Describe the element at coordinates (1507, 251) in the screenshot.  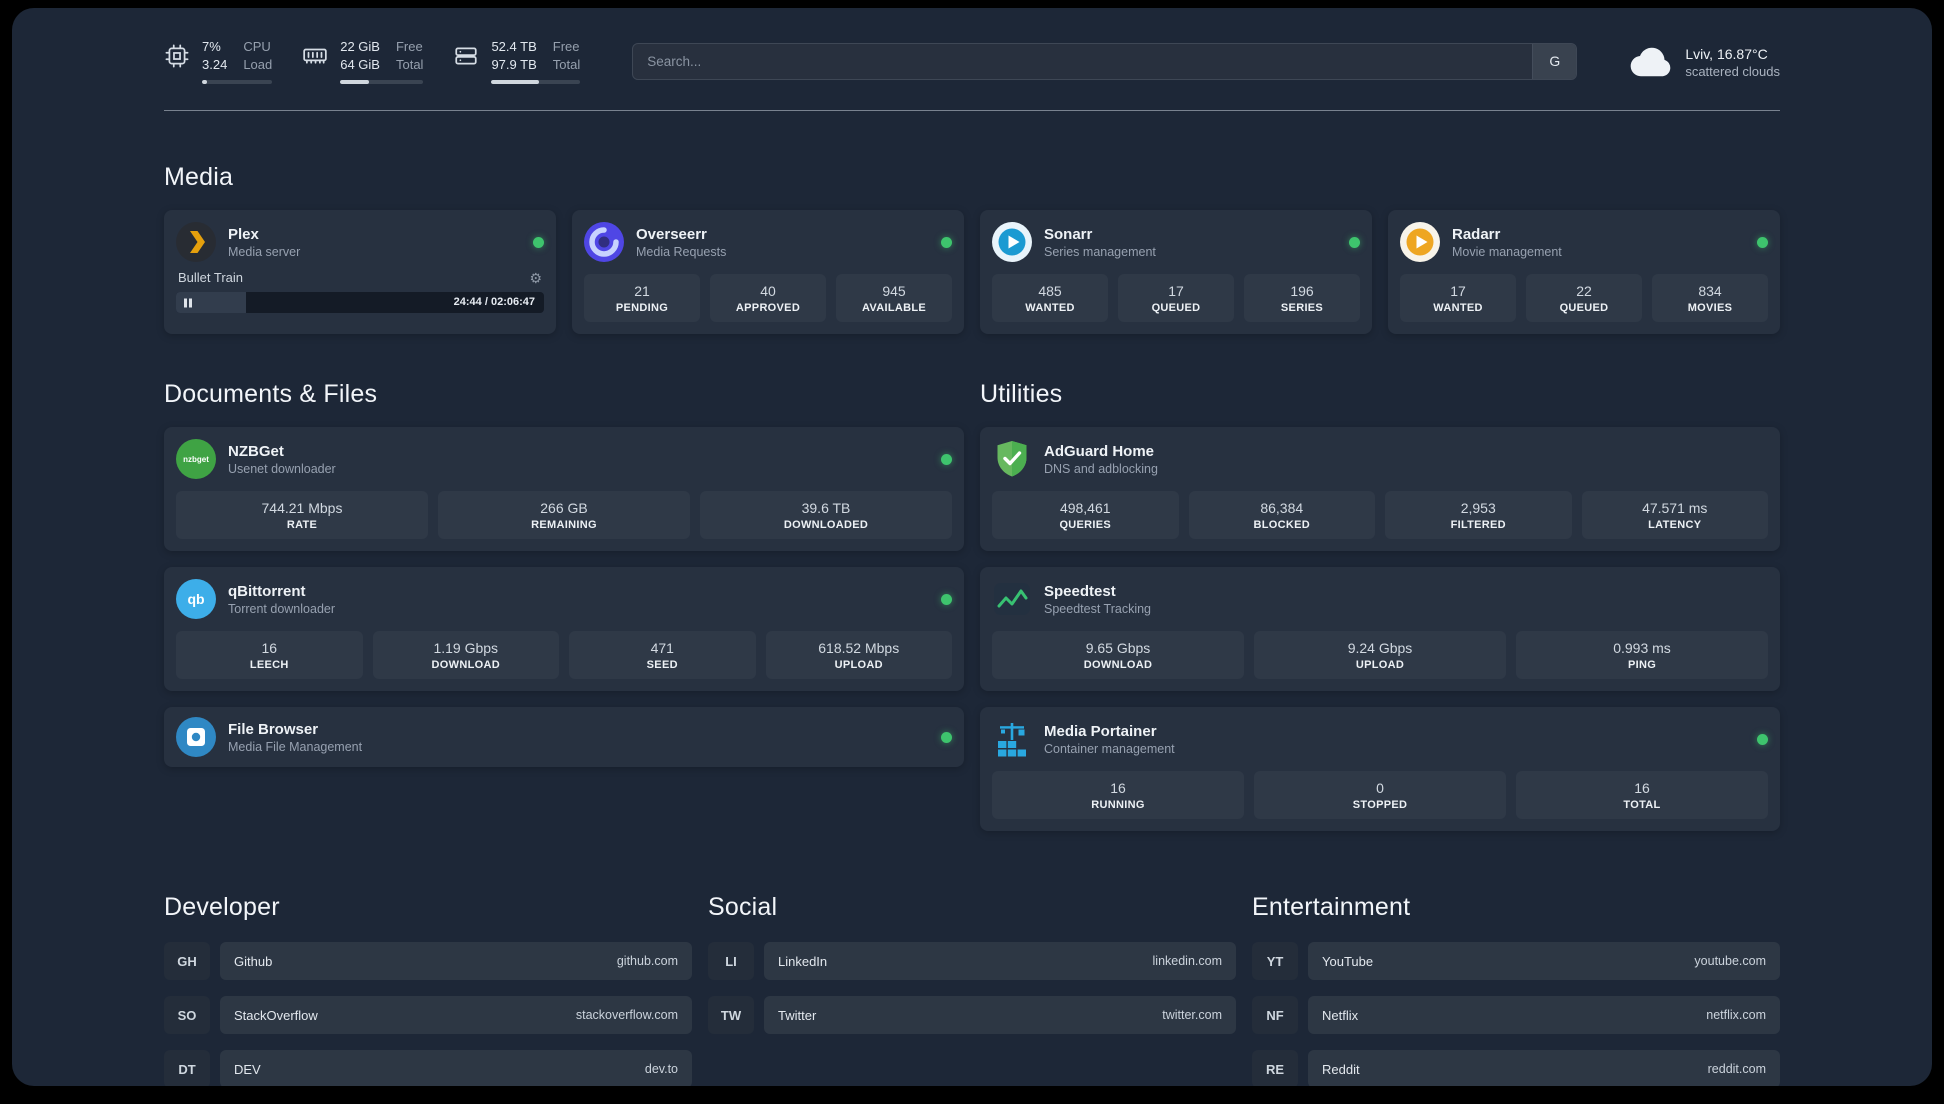
I see `app-subtitle: Movie management` at that location.